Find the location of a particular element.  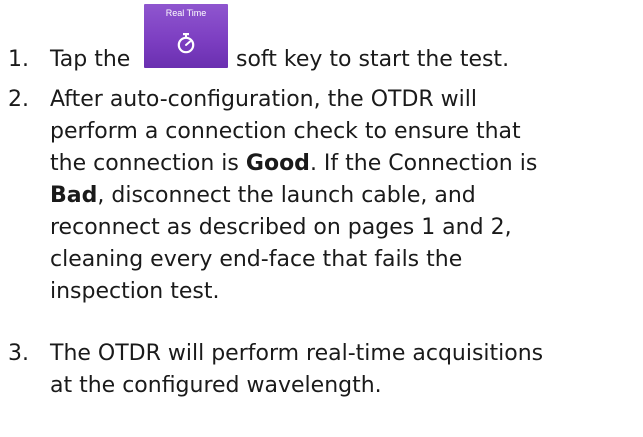

step-2-number: 2. is located at coordinates (18, 99).